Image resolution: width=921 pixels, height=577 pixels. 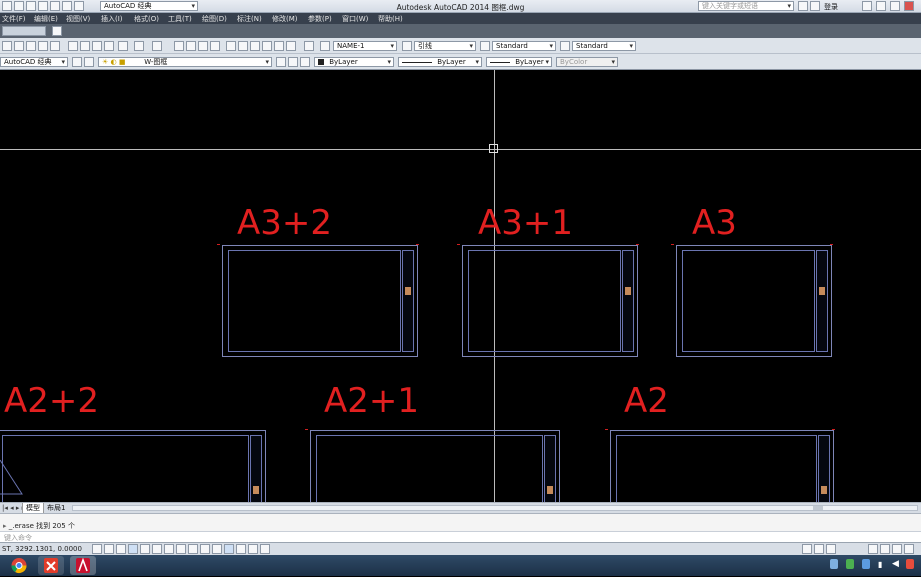 I want to click on zoom-previous-icon, so click(x=215, y=46).